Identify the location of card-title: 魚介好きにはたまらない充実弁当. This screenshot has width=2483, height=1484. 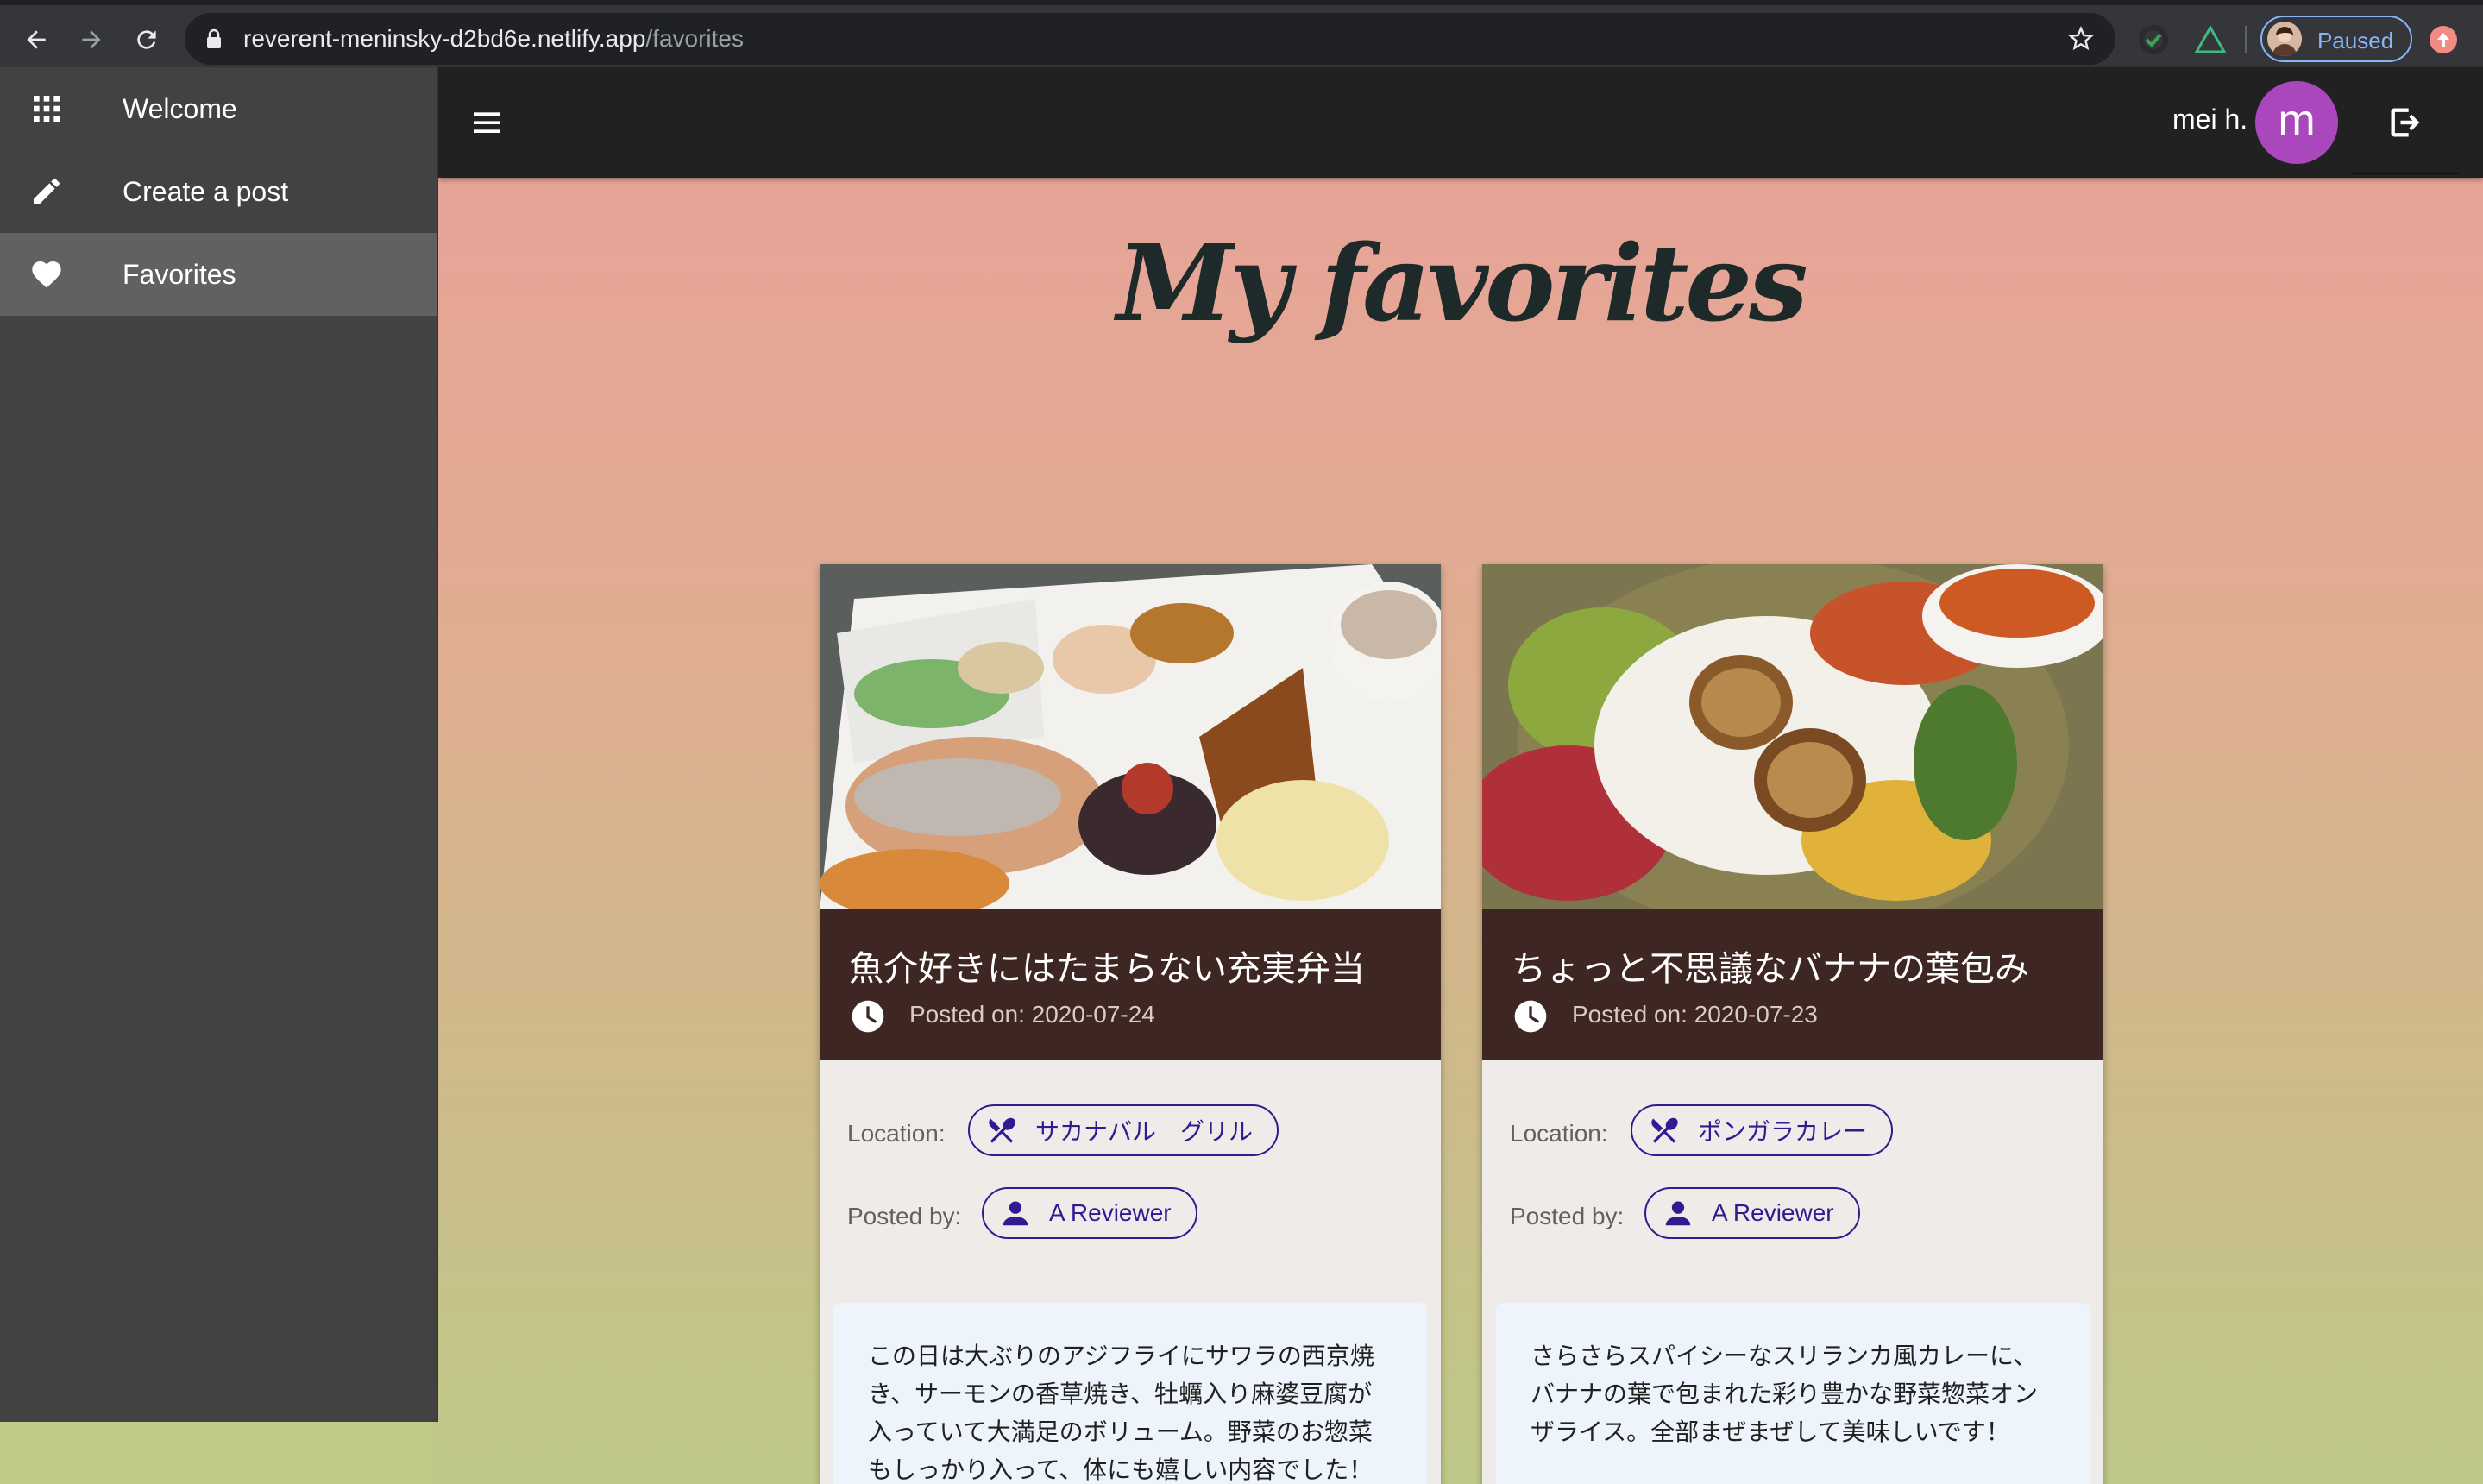
(1107, 969).